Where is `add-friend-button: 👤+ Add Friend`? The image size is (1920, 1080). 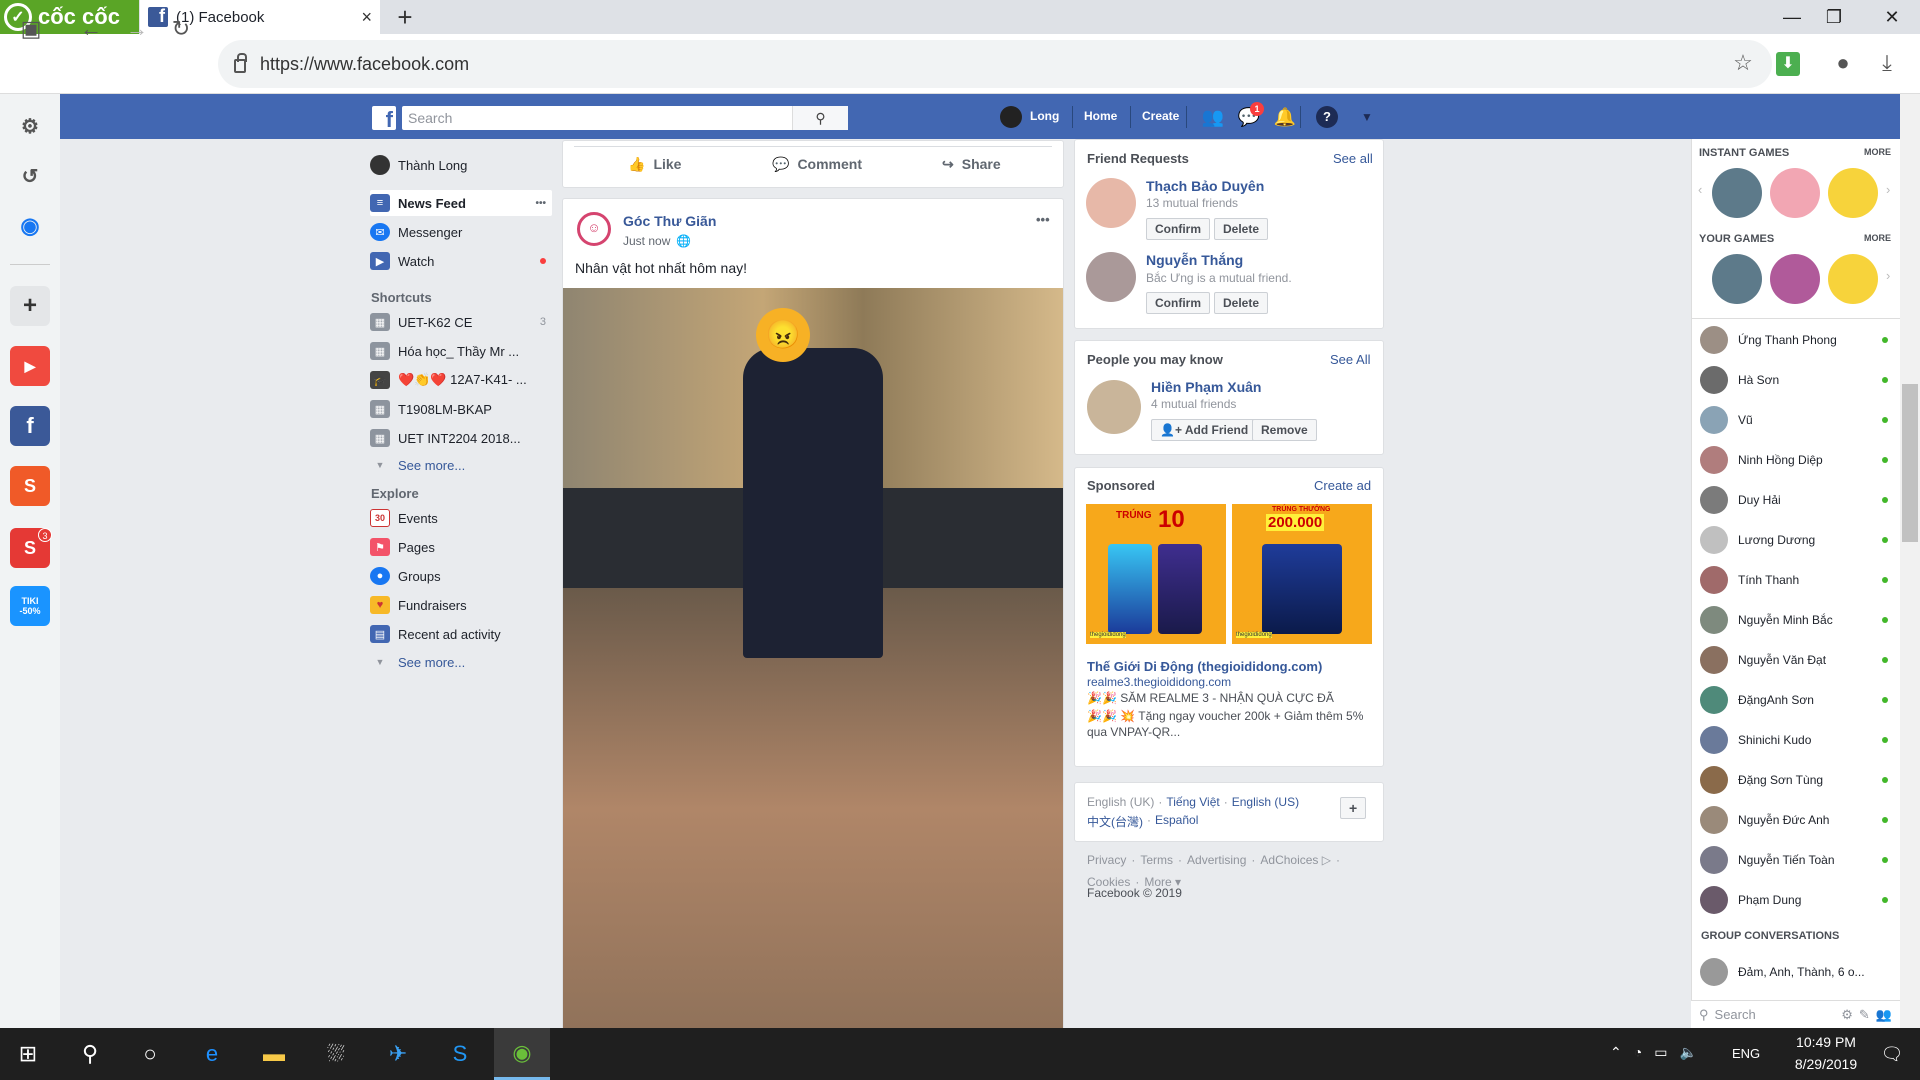 add-friend-button: 👤+ Add Friend is located at coordinates (1204, 430).